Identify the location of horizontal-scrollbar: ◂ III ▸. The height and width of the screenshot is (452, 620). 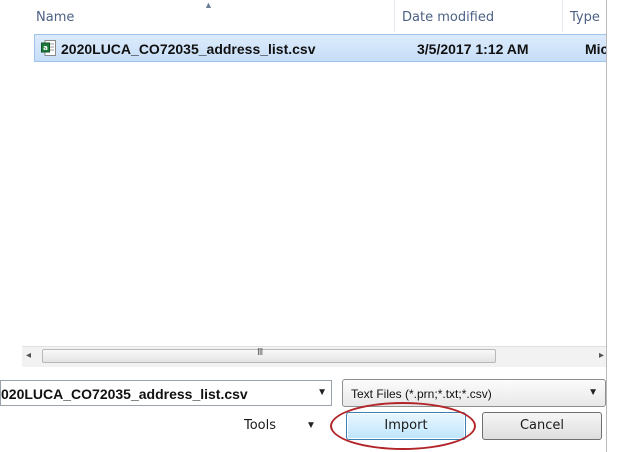
(314, 356).